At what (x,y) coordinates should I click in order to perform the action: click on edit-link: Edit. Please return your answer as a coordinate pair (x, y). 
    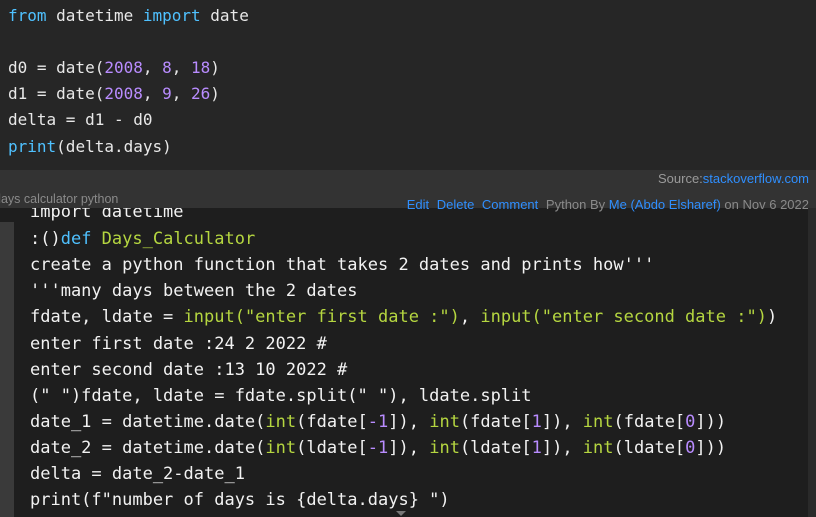
    Looking at the image, I should click on (418, 204).